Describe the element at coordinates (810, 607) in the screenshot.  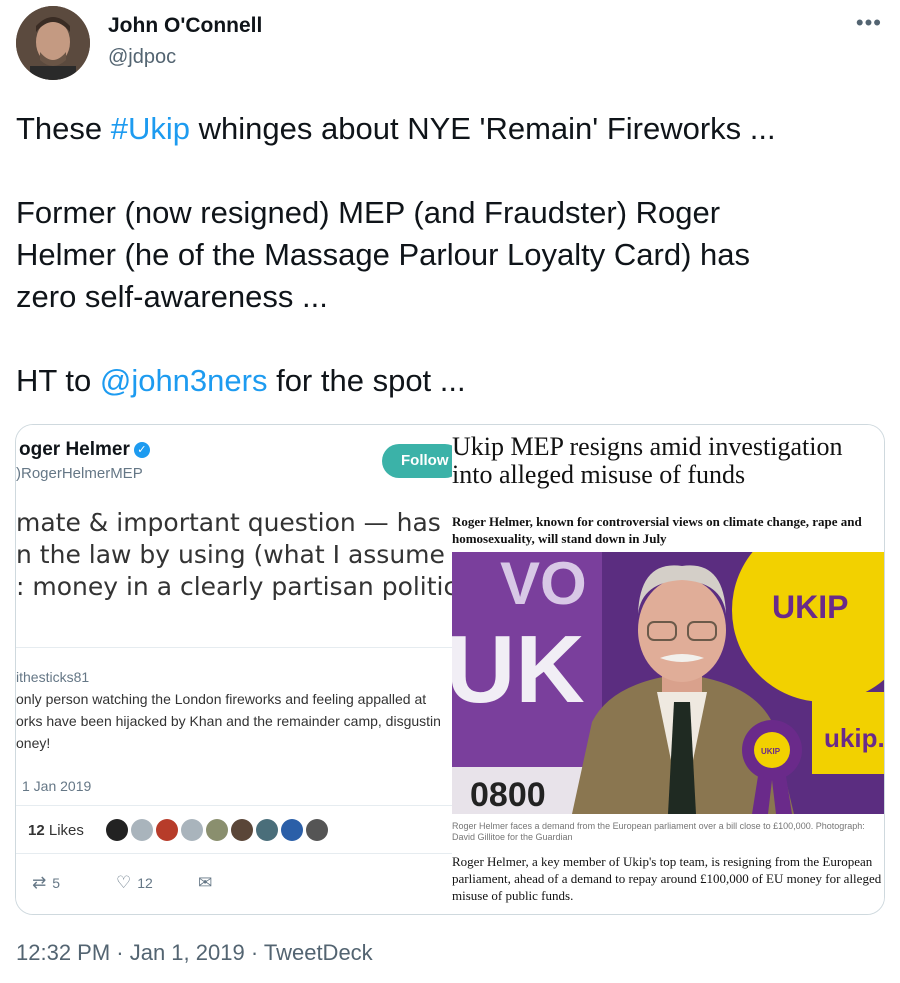
I see `banner-text-ukip: UKIP` at that location.